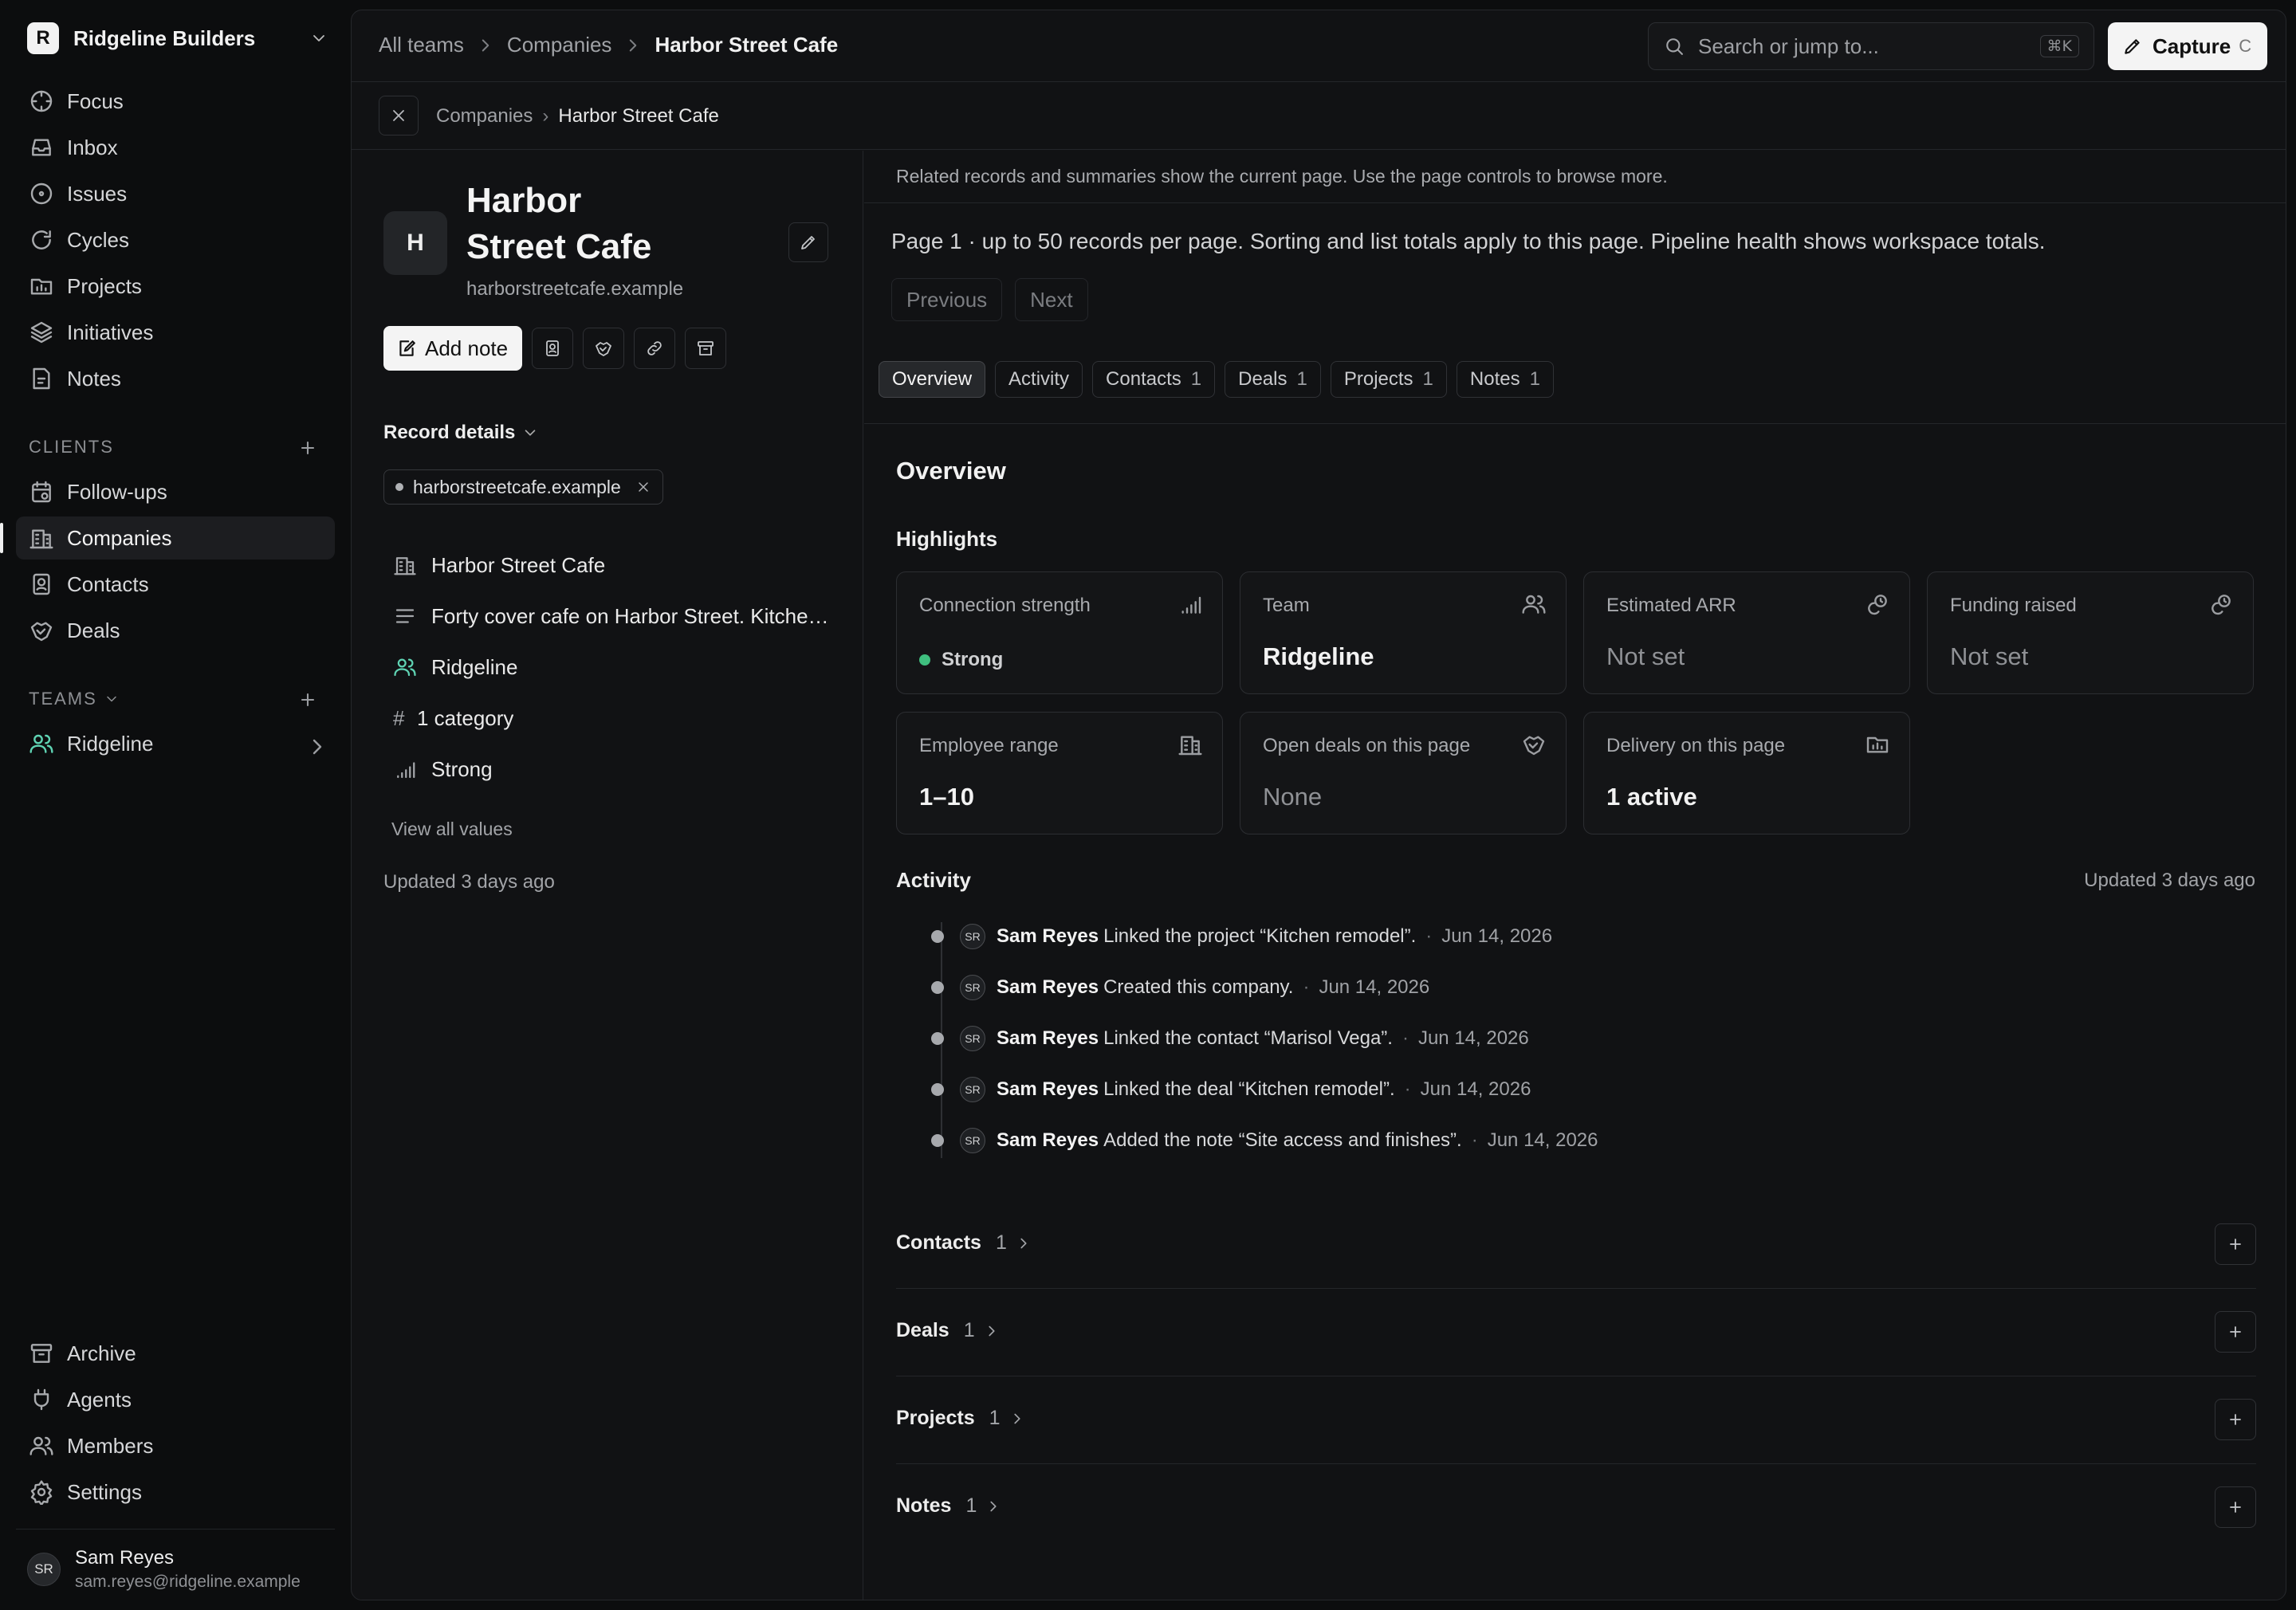  I want to click on delivery-icon, so click(1877, 744).